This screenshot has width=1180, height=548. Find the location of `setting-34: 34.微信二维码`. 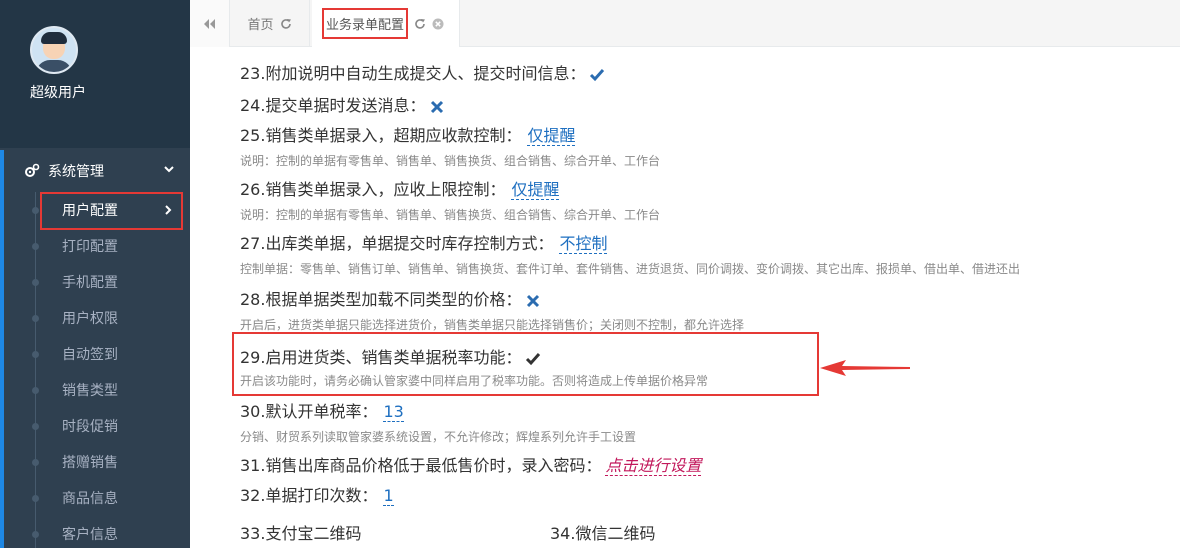

setting-34: 34.微信二维码 is located at coordinates (602, 532).